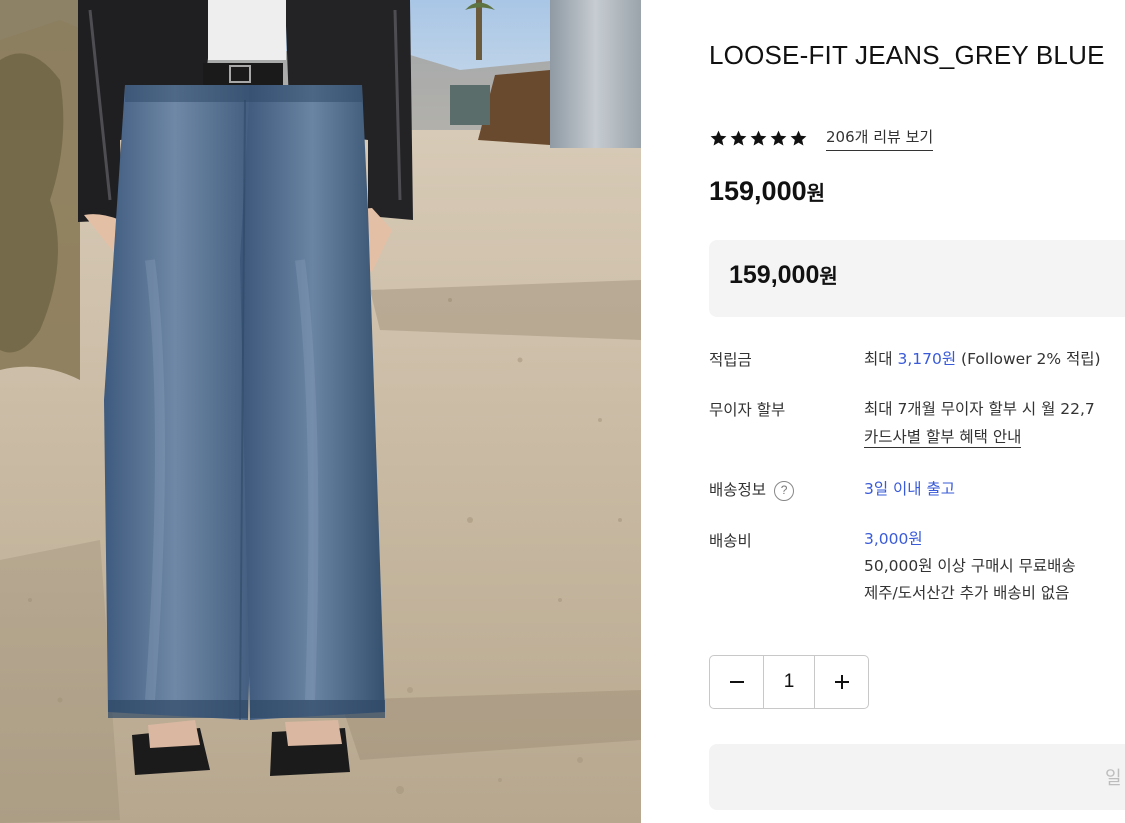  I want to click on rating-row: 206개 리뷰 보기, so click(821, 138).